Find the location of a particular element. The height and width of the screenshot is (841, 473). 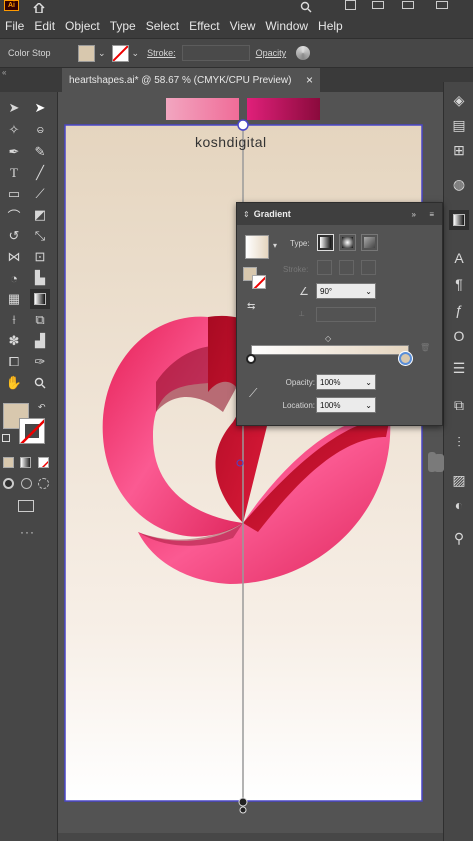

arrange-icon is located at coordinates (350, 5).